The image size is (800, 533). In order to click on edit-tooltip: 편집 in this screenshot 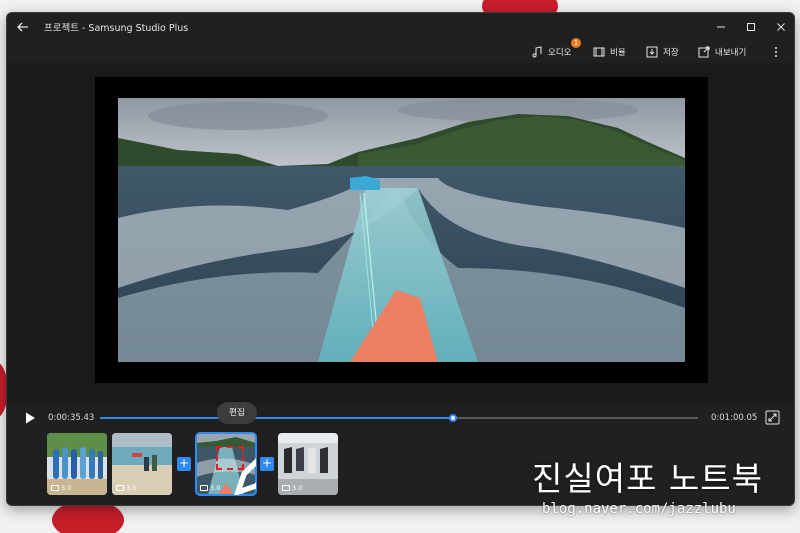, I will do `click(237, 413)`.